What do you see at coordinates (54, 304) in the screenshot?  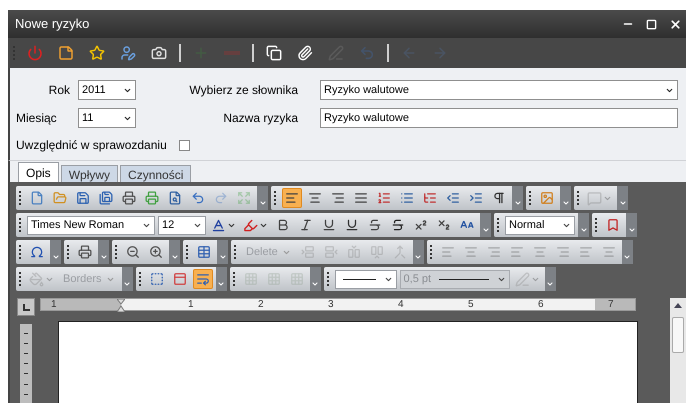 I see `ruler-number: 1` at bounding box center [54, 304].